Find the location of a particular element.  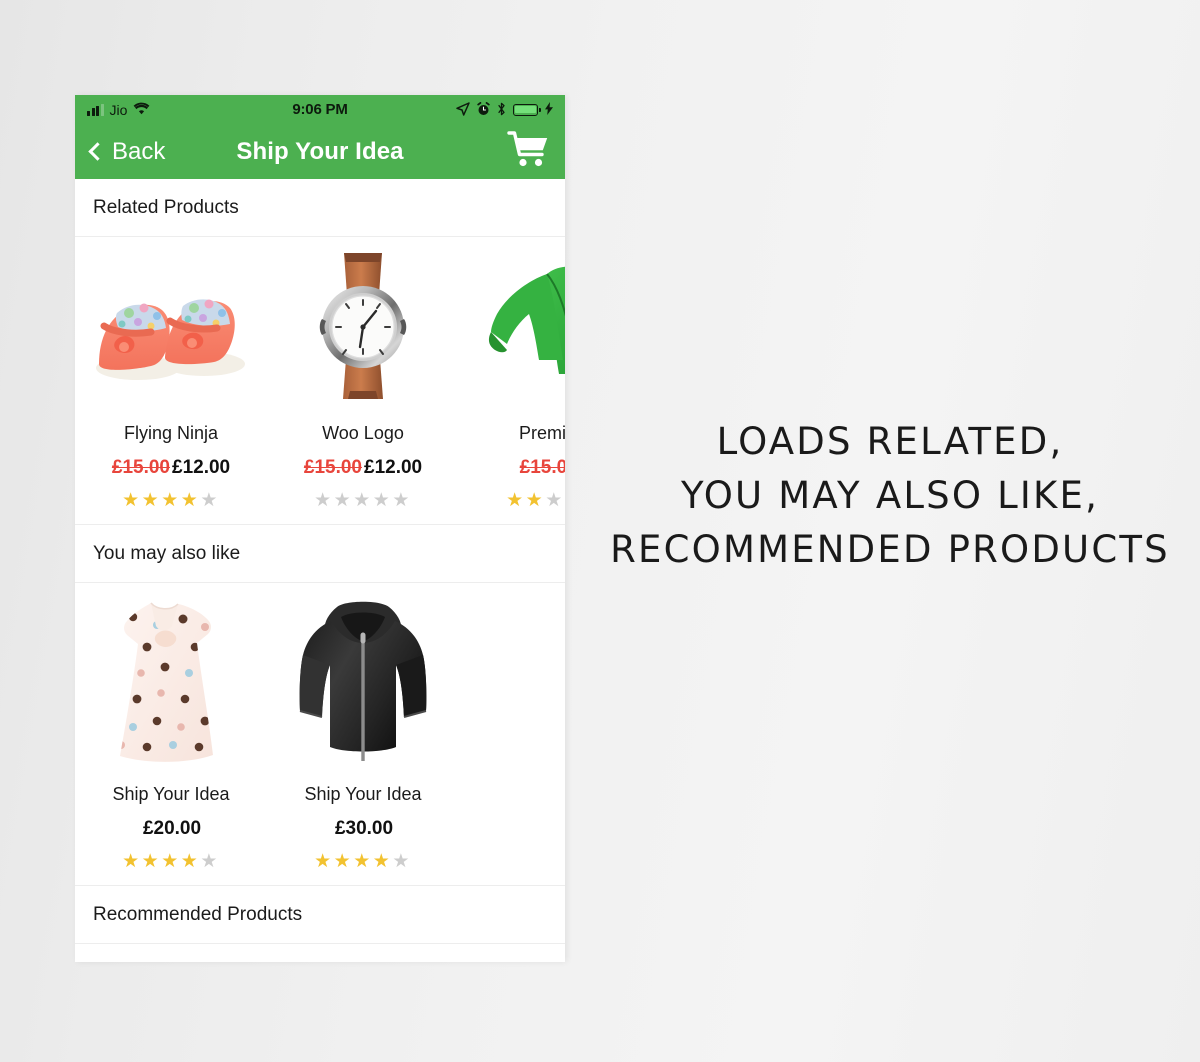

caption-line-1: LOADS RELATED, is located at coordinates (890, 441).